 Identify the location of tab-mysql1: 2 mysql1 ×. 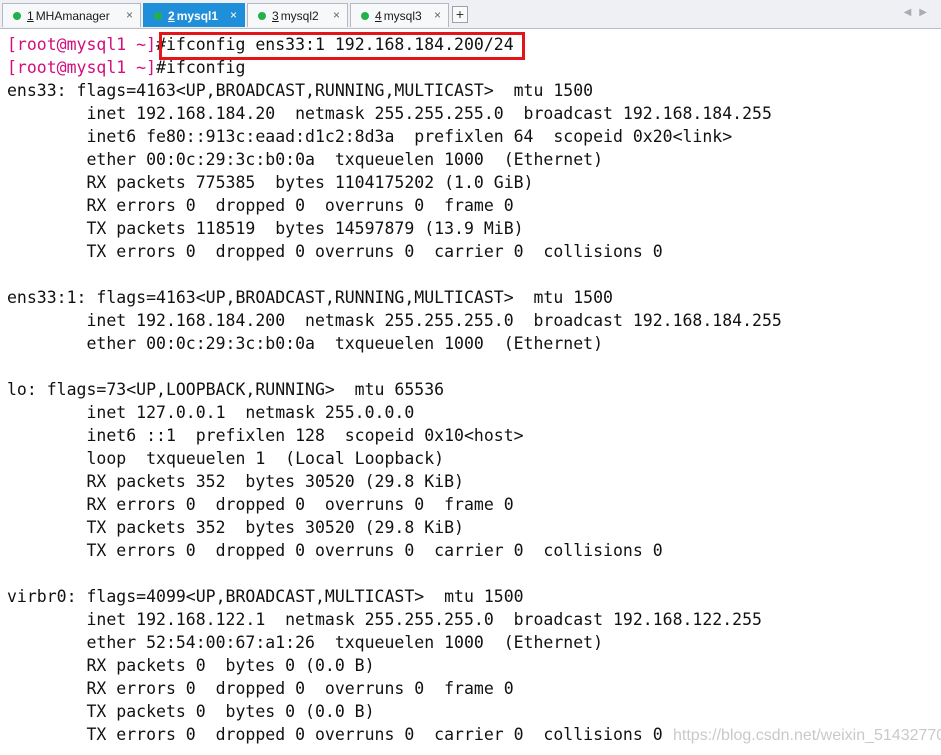
(194, 15).